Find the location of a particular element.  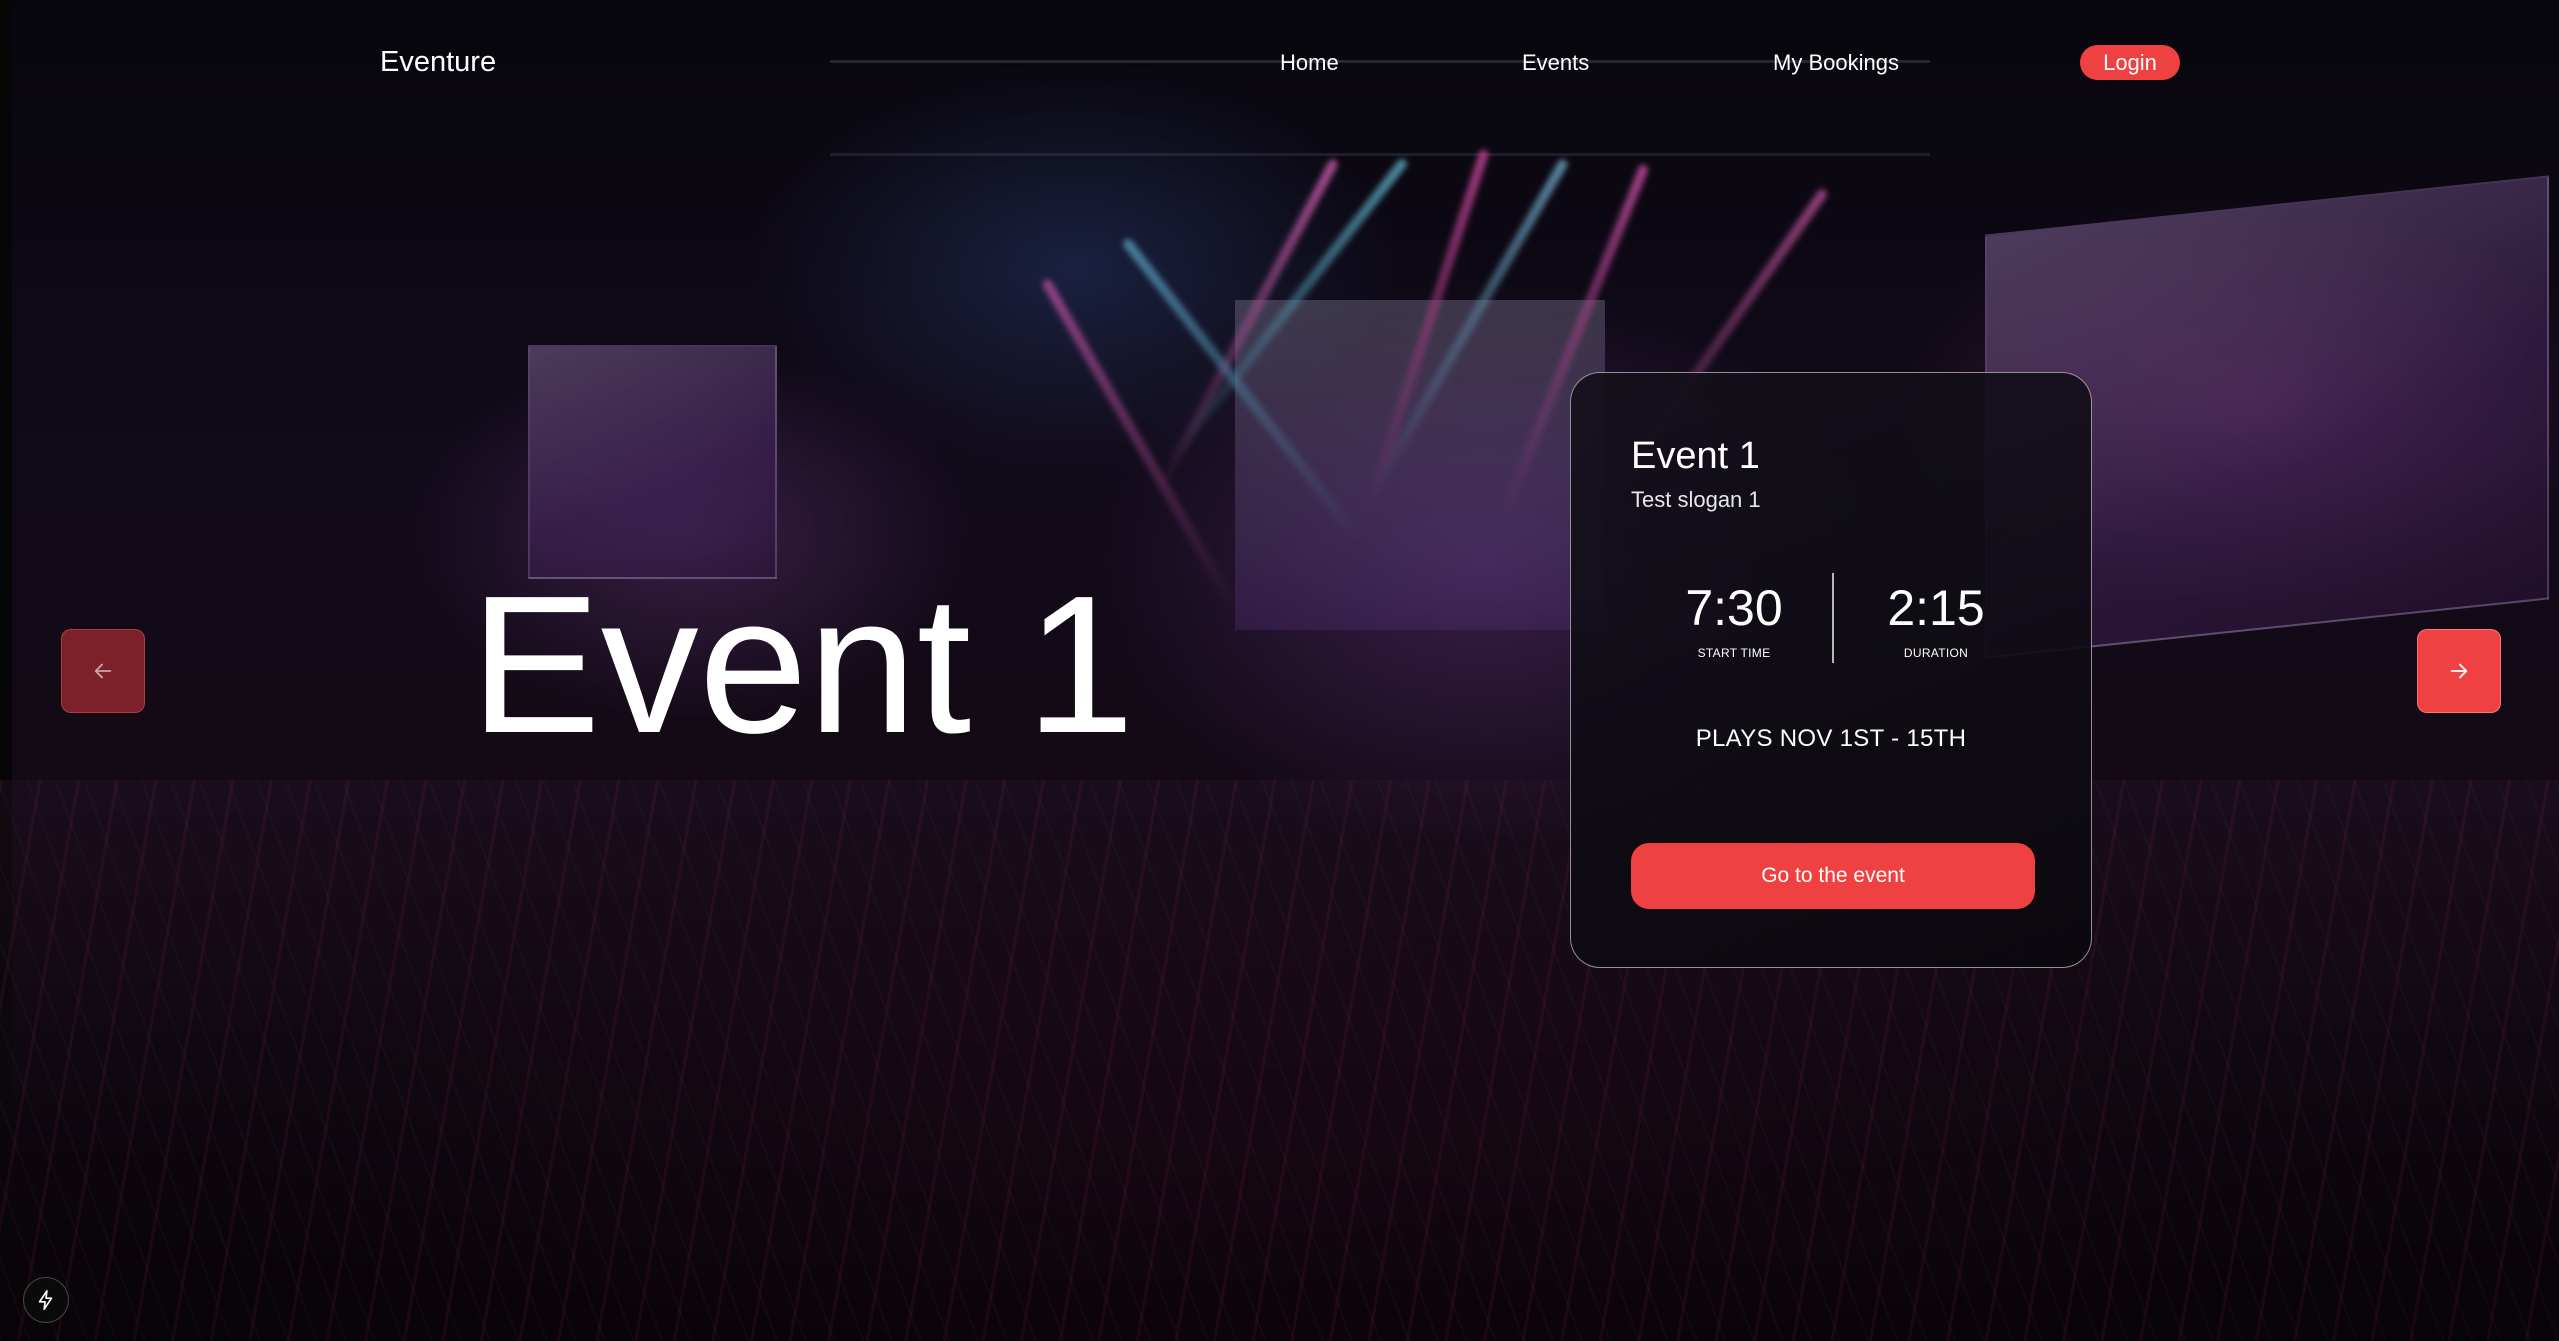

arrow-right-icon is located at coordinates (2459, 671).